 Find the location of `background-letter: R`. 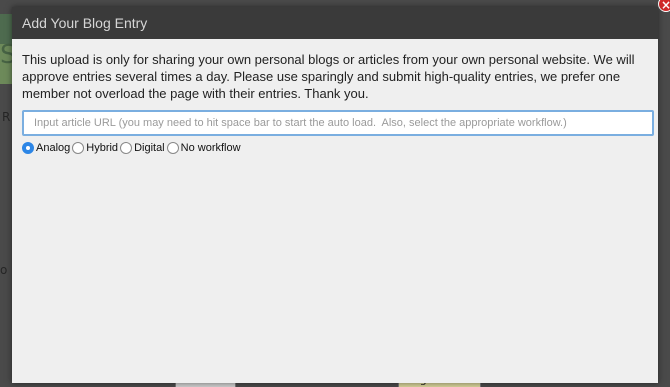

background-letter: R is located at coordinates (6, 117).